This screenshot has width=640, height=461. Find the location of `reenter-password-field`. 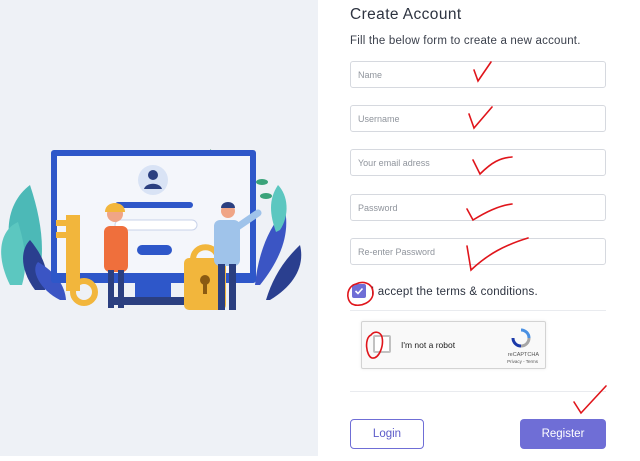

reenter-password-field is located at coordinates (478, 251).